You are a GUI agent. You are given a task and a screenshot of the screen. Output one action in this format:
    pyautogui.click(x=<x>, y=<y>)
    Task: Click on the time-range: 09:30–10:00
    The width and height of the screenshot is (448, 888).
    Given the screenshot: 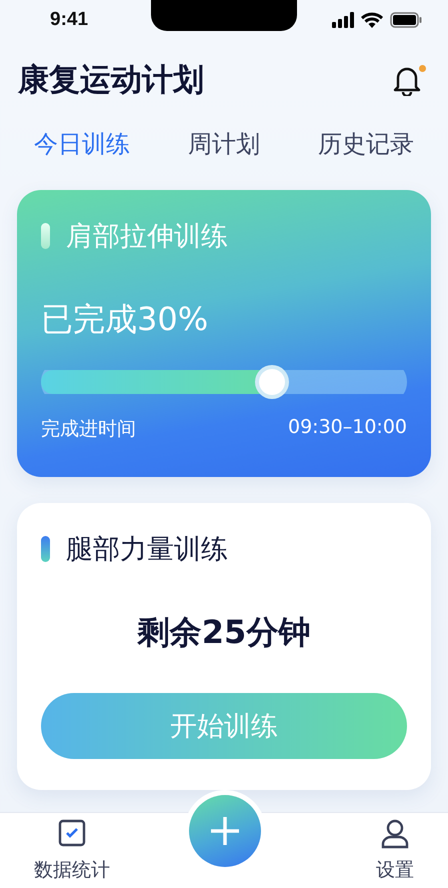 What is the action you would take?
    pyautogui.click(x=347, y=428)
    